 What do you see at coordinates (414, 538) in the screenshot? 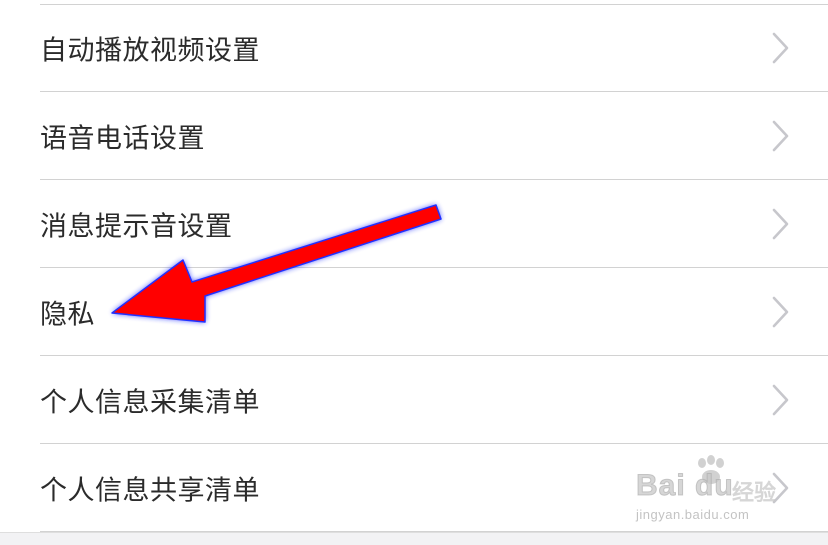
I see `bottom-strip` at bounding box center [414, 538].